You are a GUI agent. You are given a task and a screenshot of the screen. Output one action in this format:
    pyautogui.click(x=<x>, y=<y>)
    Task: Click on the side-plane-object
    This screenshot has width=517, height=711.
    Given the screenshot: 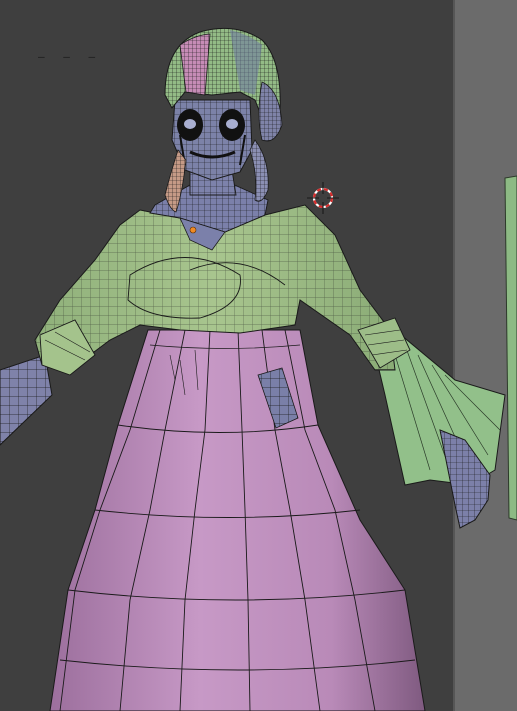 What is the action you would take?
    pyautogui.click(x=510, y=348)
    